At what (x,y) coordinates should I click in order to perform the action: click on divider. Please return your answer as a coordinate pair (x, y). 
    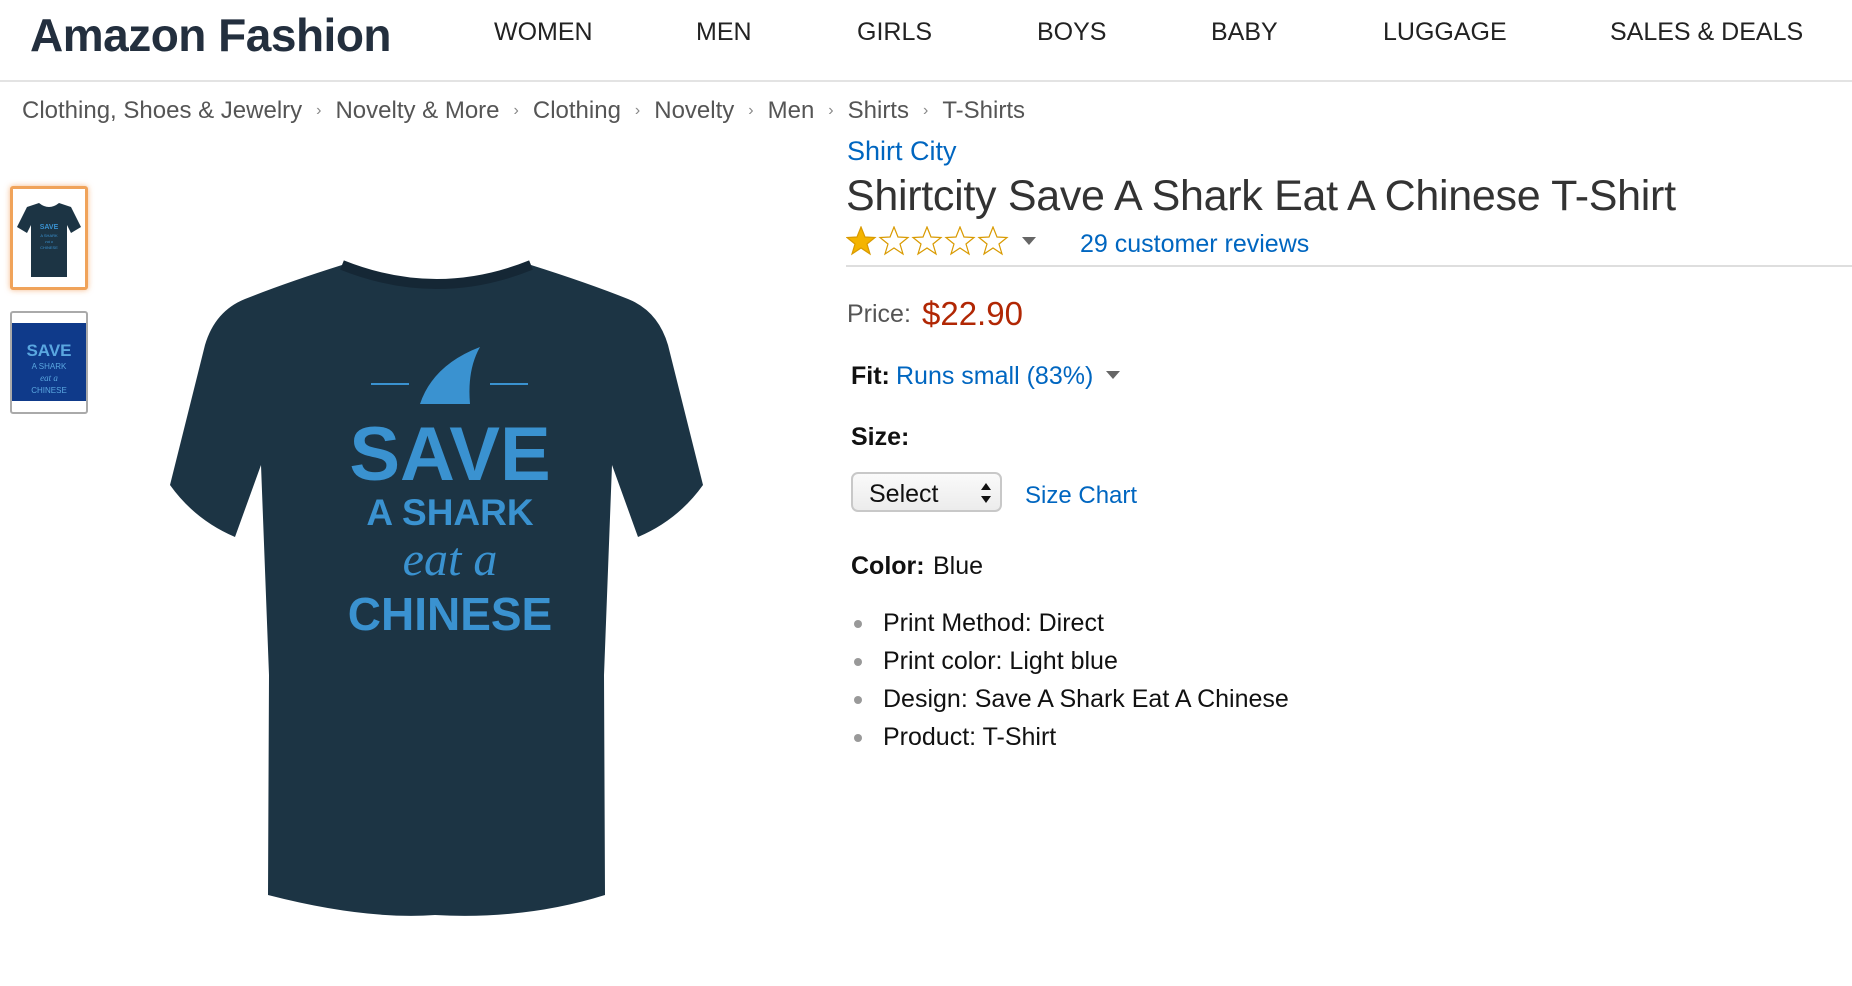
    Looking at the image, I should click on (1349, 266).